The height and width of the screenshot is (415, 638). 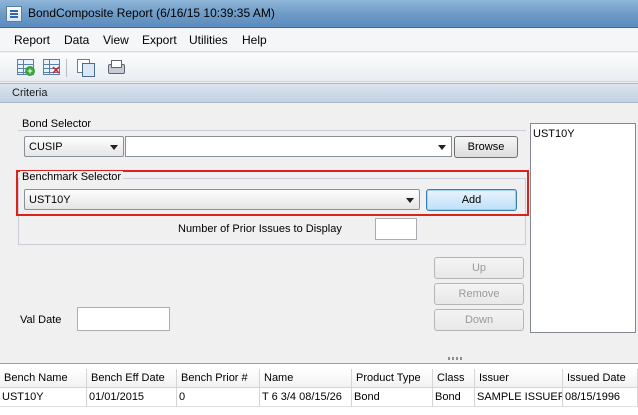 I want to click on column-header-bench-eff-date: Bench Eff Date, so click(x=132, y=378).